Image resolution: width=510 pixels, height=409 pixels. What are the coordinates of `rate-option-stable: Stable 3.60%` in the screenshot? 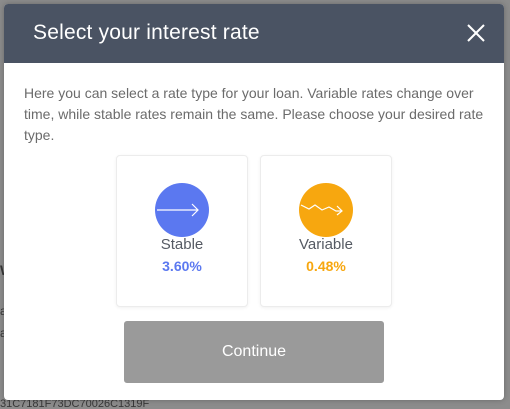 It's located at (182, 231).